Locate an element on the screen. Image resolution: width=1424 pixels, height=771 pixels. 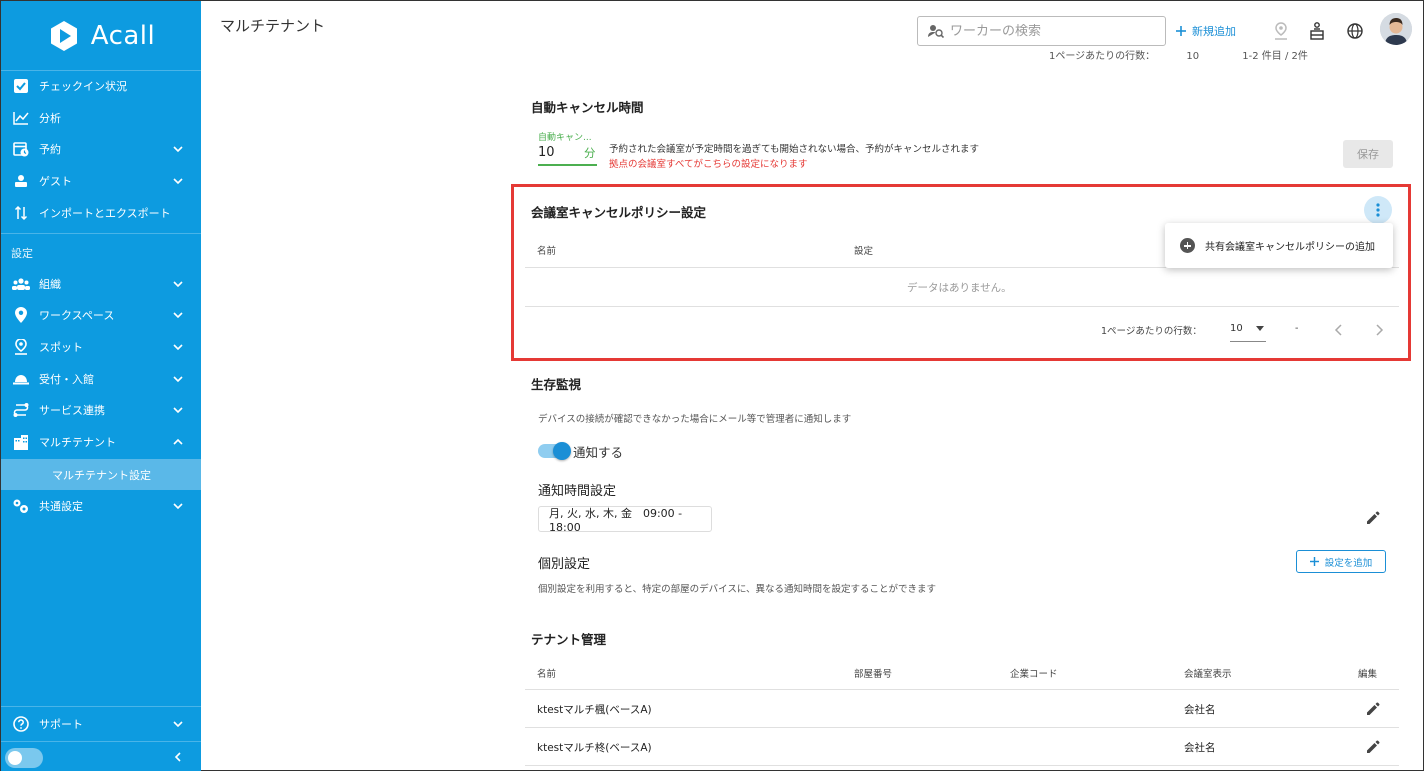
individual-settings-title: 個別設定 is located at coordinates (564, 564).